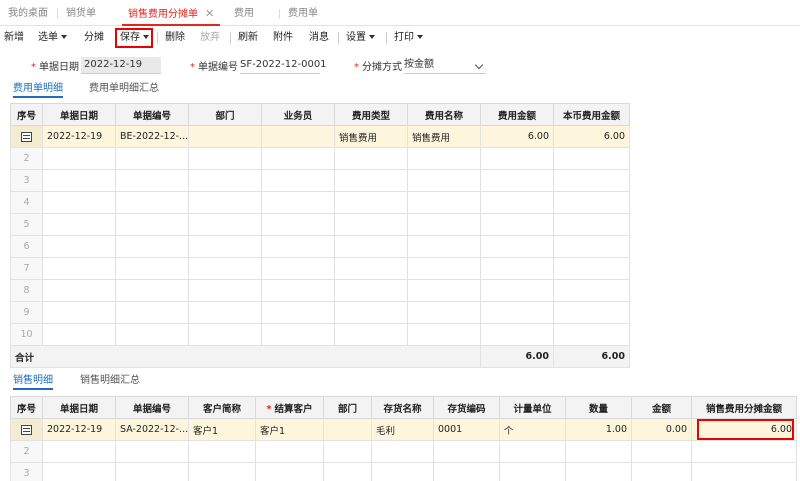  I want to click on column-header: 销售费用分摊金额, so click(744, 407).